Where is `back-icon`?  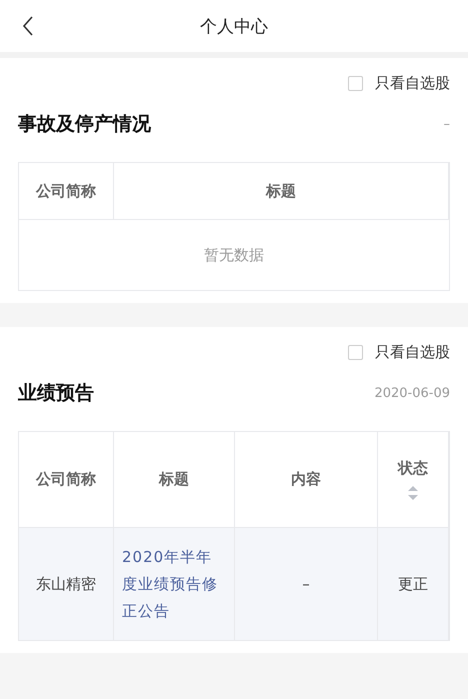 back-icon is located at coordinates (28, 26).